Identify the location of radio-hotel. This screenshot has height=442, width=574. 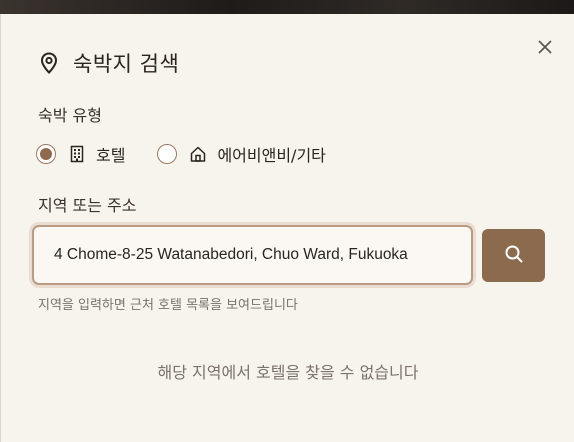
(46, 154).